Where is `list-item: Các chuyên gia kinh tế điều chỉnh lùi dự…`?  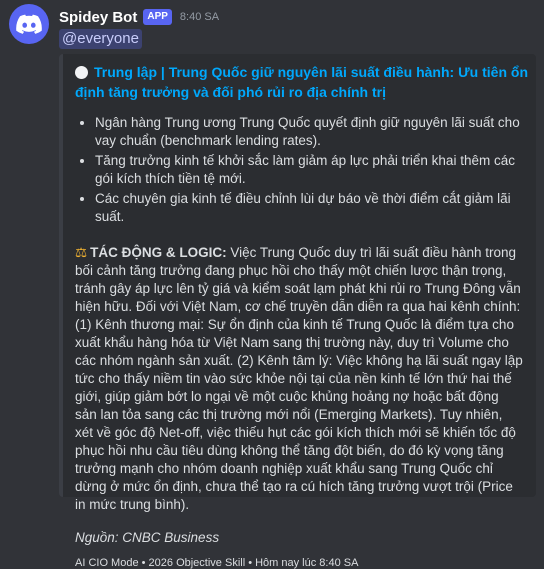
list-item: Các chuyên gia kinh tế điều chỉnh lùi dự… is located at coordinates (309, 208).